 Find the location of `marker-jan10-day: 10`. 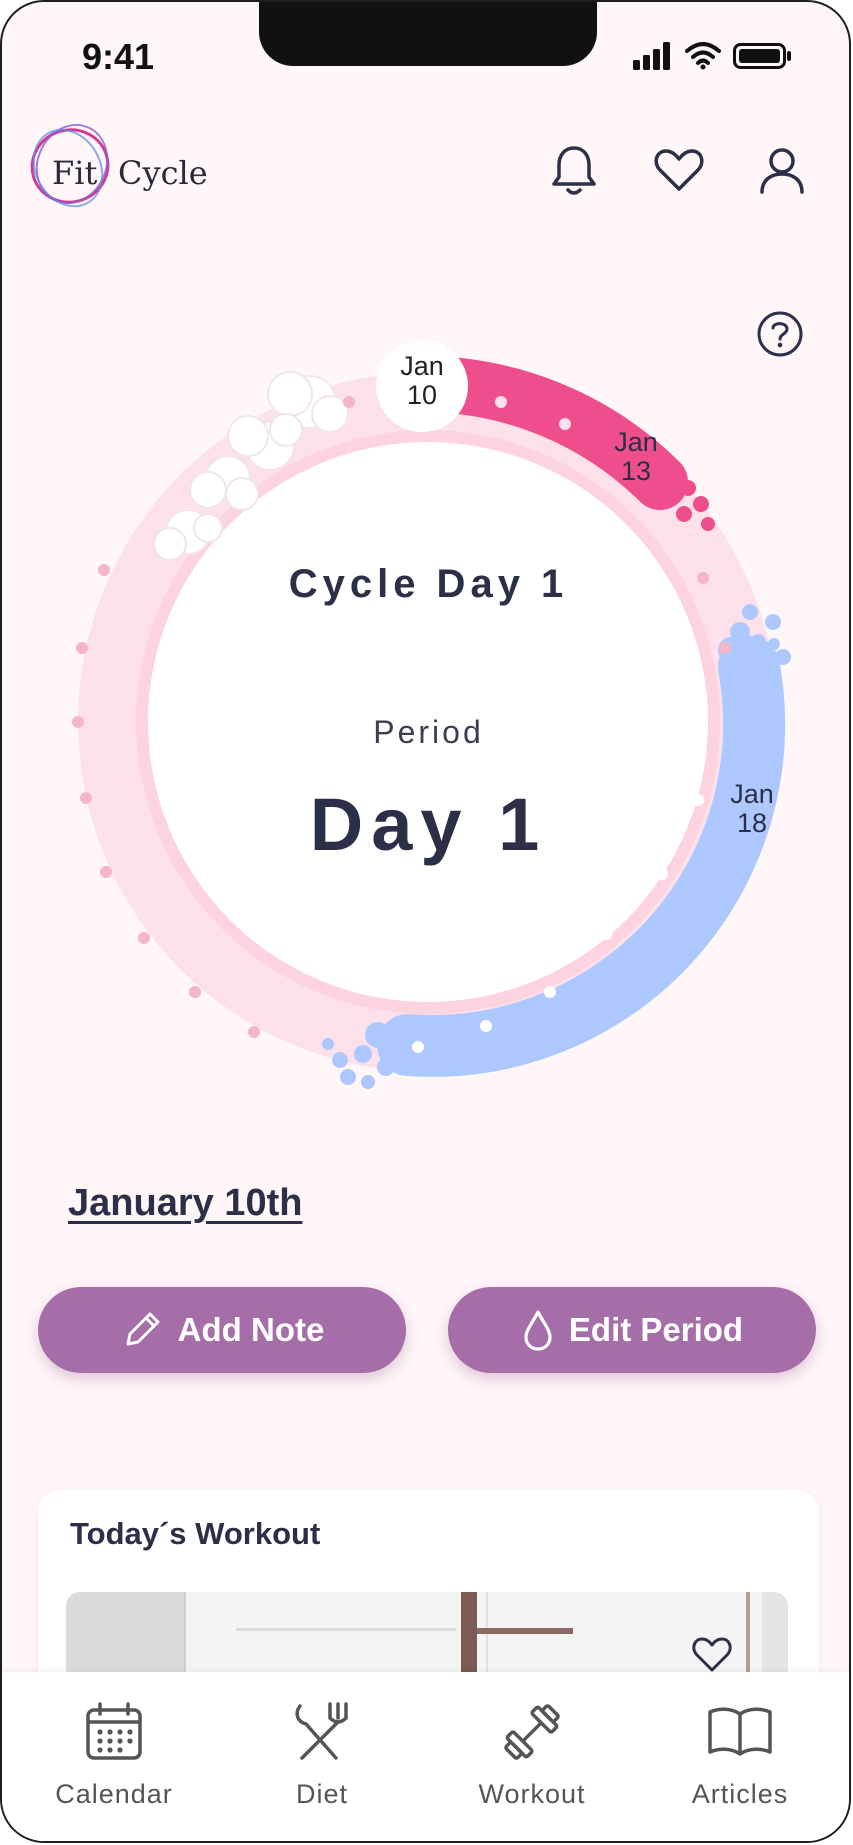

marker-jan10-day: 10 is located at coordinates (422, 395).